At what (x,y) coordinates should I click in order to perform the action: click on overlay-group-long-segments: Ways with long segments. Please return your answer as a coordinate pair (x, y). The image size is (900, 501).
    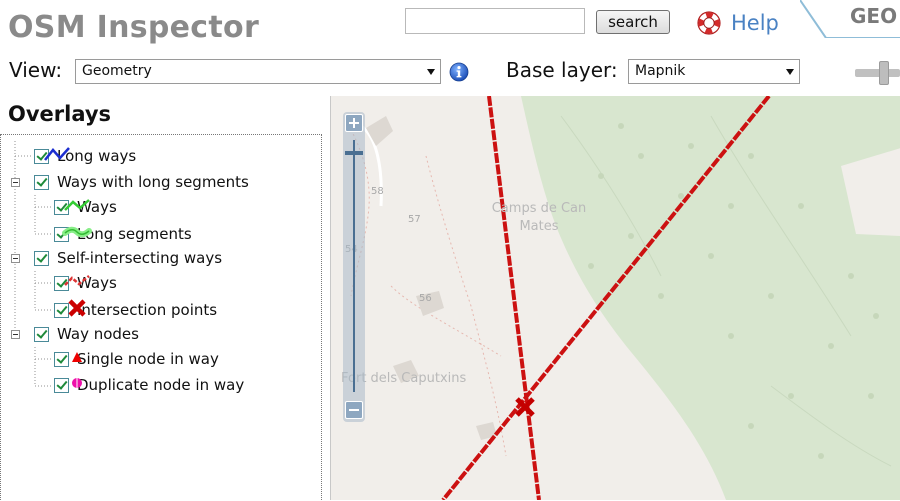
    Looking at the image, I should click on (141, 182).